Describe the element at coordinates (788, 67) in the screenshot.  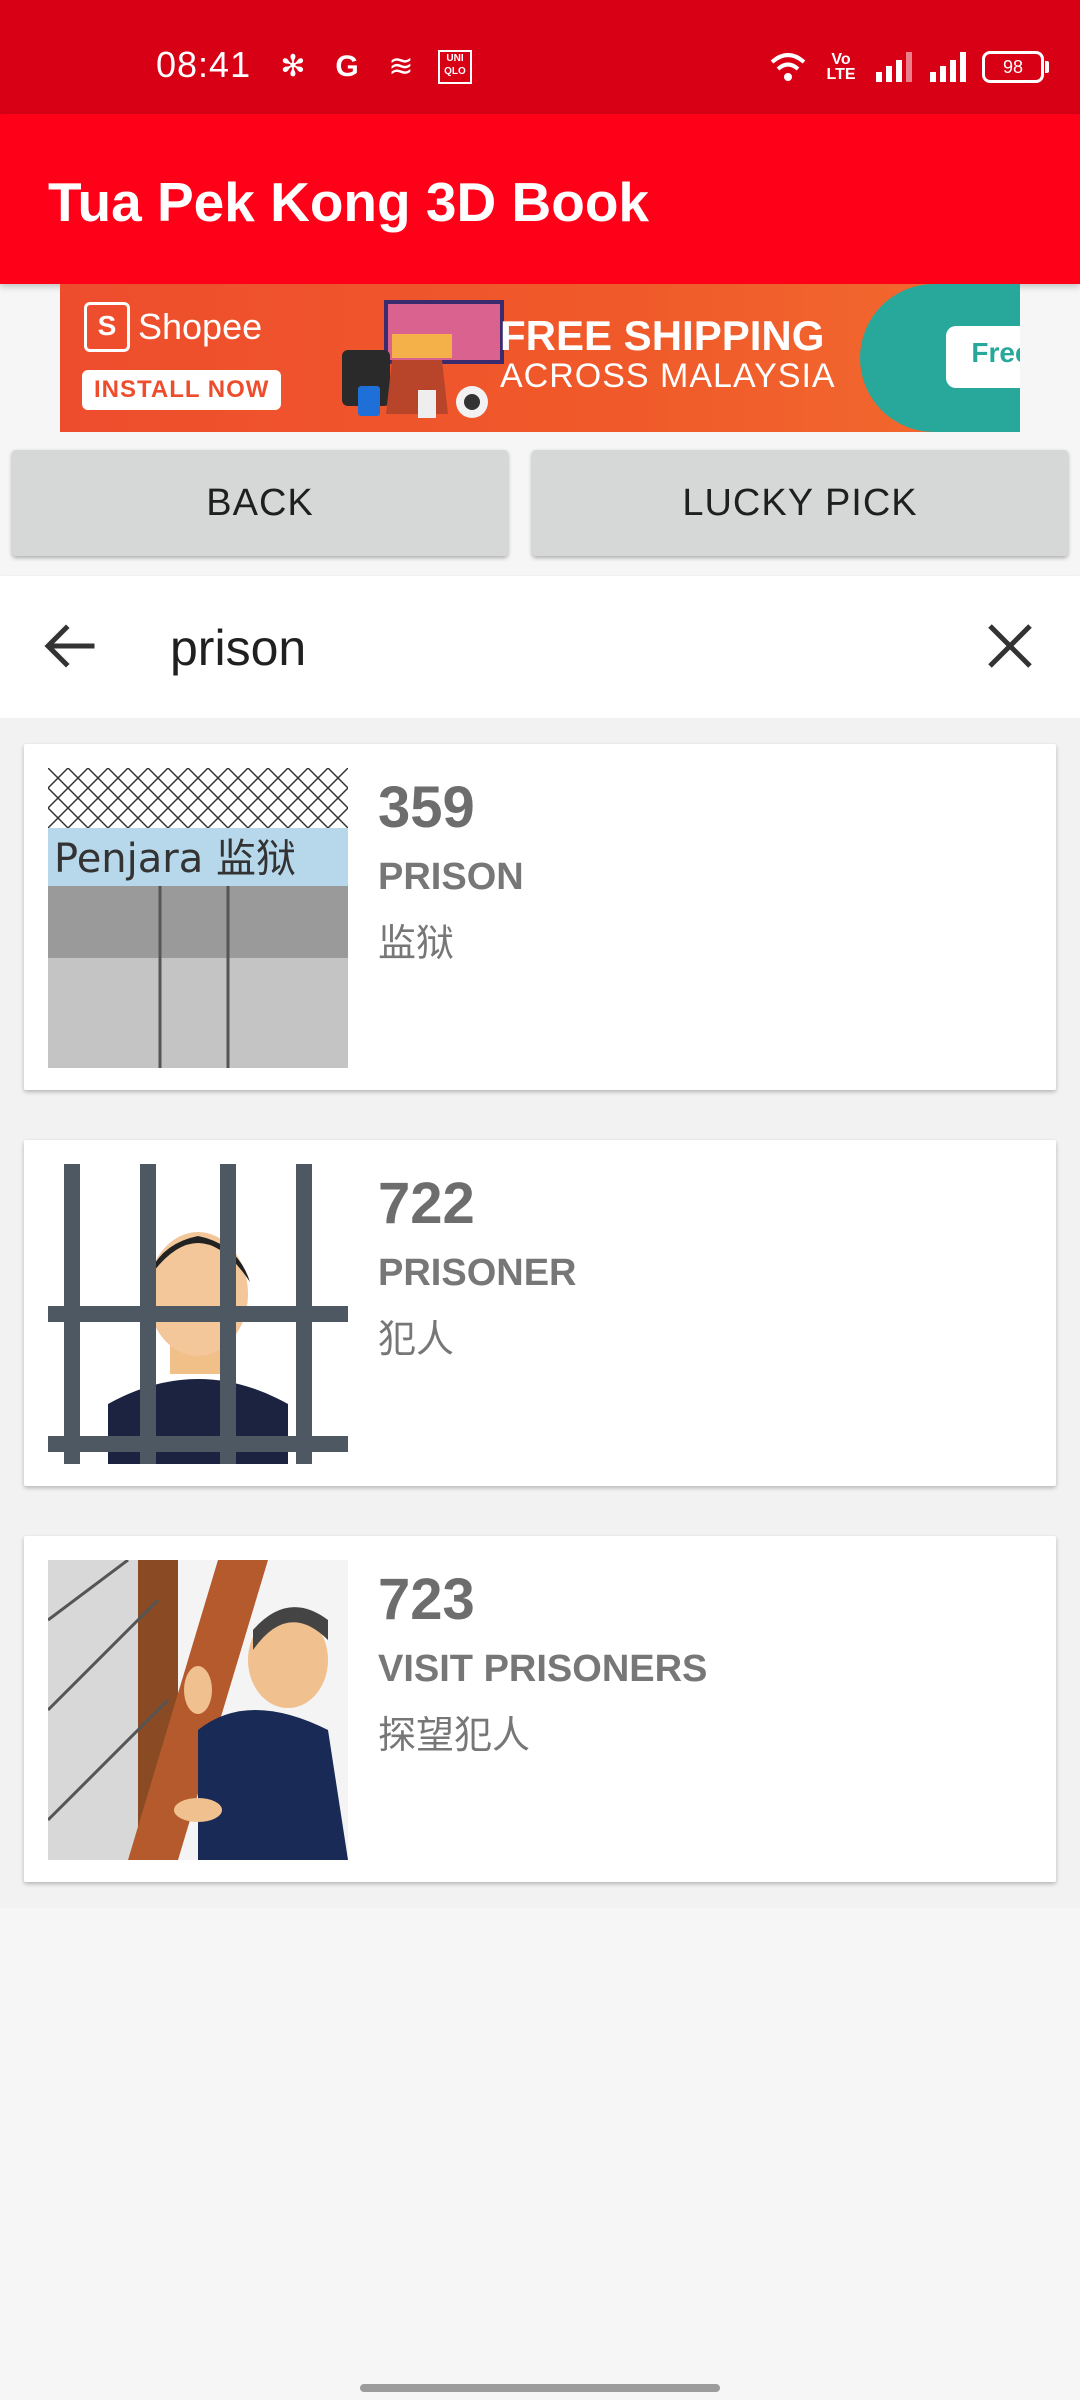
I see `wifi-icon` at that location.